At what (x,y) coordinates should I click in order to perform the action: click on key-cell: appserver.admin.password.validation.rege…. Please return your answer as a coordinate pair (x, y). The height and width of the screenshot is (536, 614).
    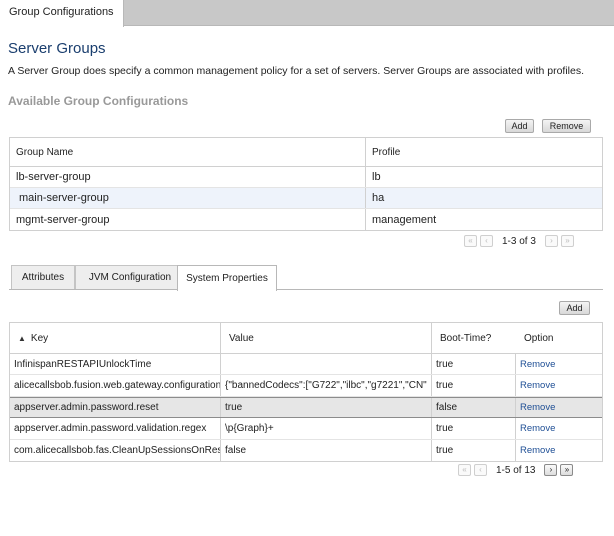
    Looking at the image, I should click on (115, 428).